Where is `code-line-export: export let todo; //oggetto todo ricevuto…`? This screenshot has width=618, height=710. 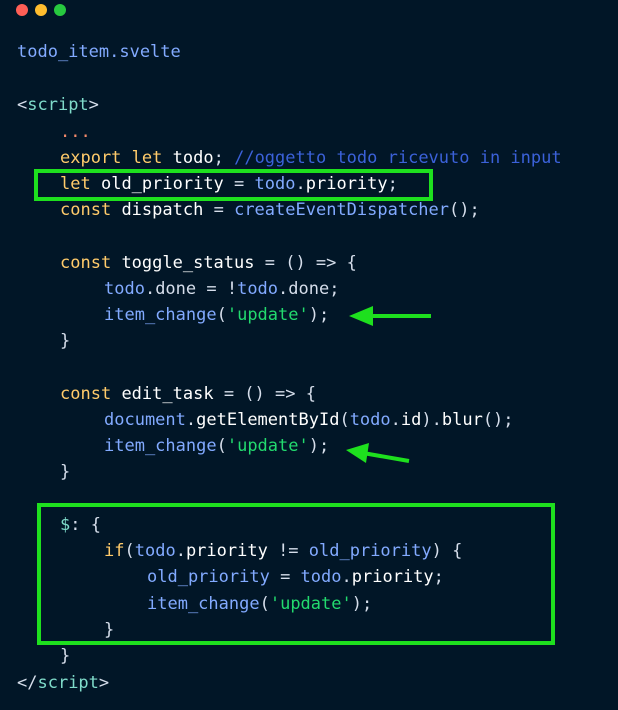
code-line-export: export let todo; //oggetto todo ricevuto… is located at coordinates (311, 158).